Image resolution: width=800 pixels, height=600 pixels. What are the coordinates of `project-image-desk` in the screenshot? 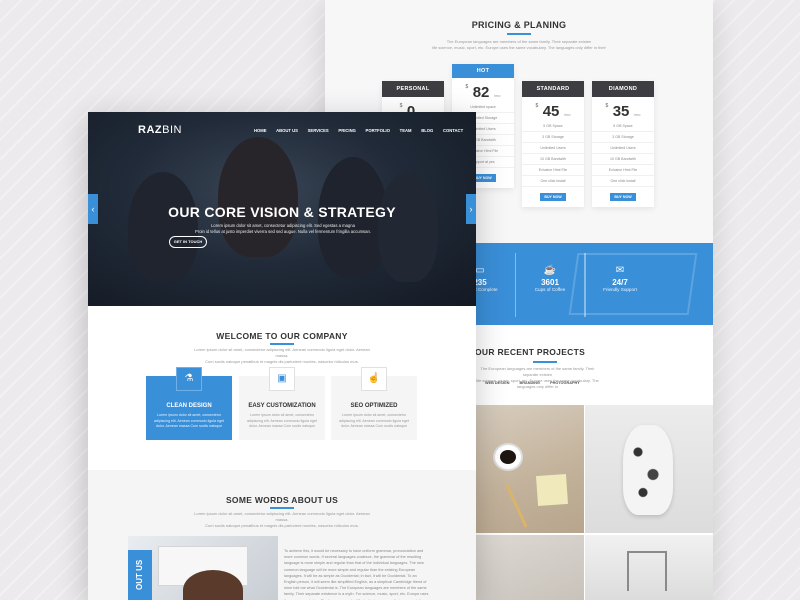 It's located at (529, 469).